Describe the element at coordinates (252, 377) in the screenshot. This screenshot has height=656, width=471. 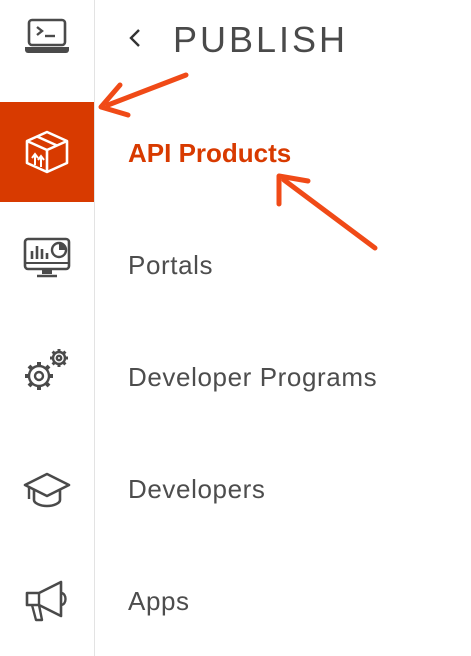
I see `nav-item-developer-programs: Developer Programs` at that location.